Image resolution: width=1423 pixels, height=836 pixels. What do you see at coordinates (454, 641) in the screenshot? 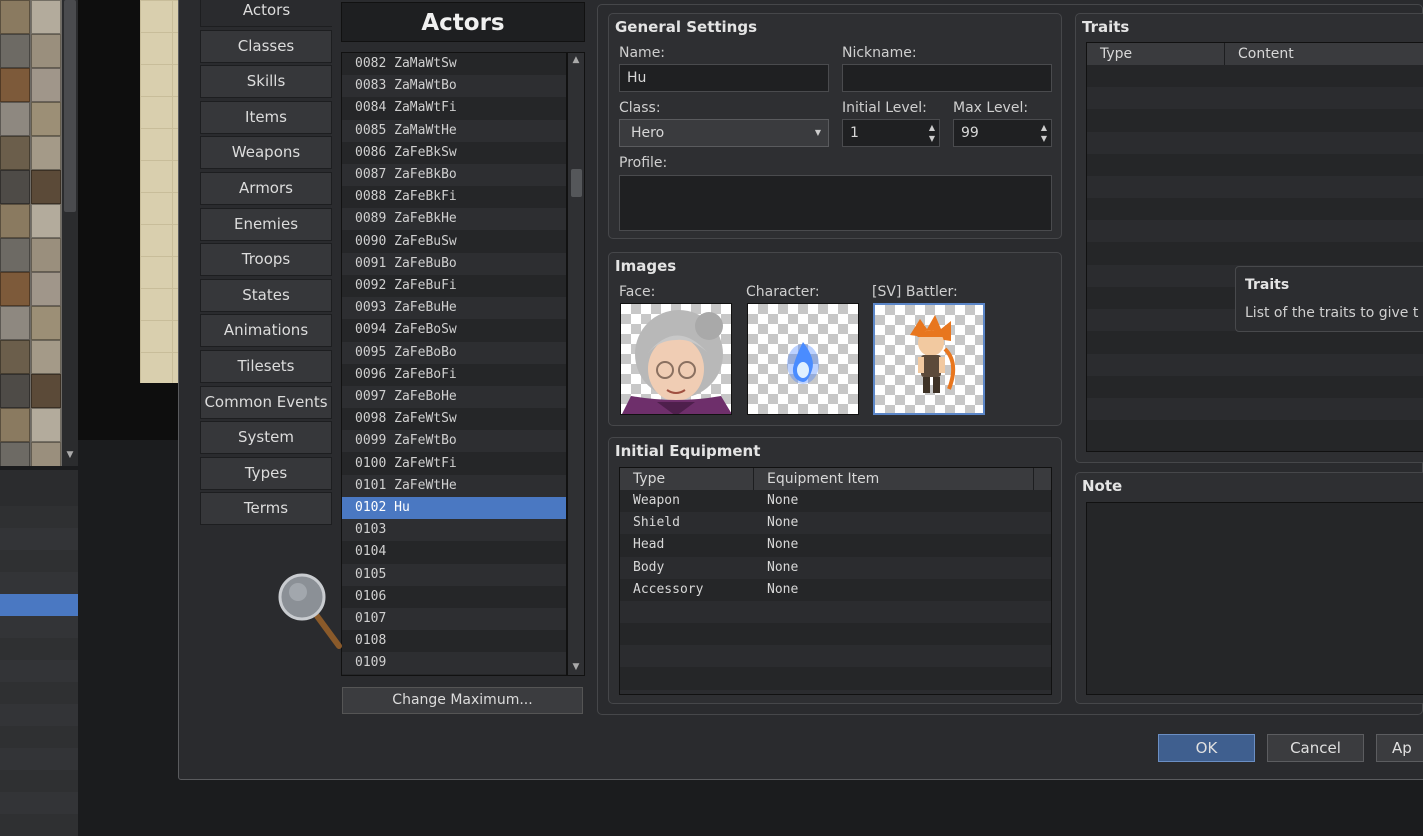
I see `actor-list-item: 0108` at bounding box center [454, 641].